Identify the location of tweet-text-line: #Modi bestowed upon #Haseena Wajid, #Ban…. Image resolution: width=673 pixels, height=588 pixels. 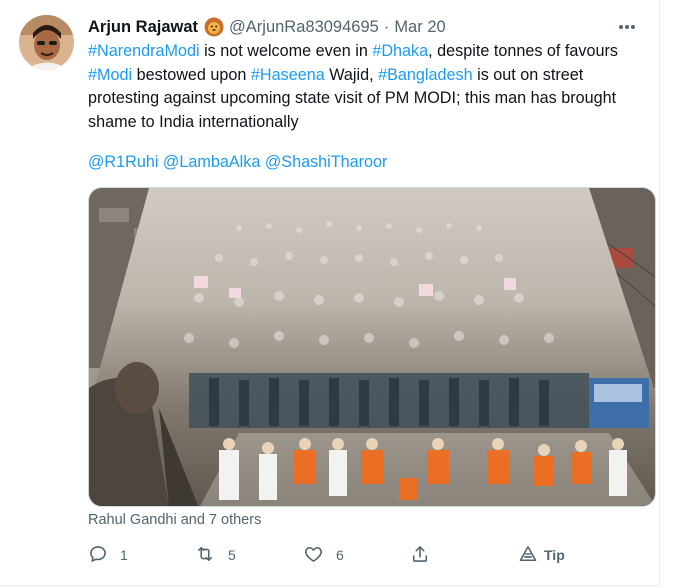
(370, 76).